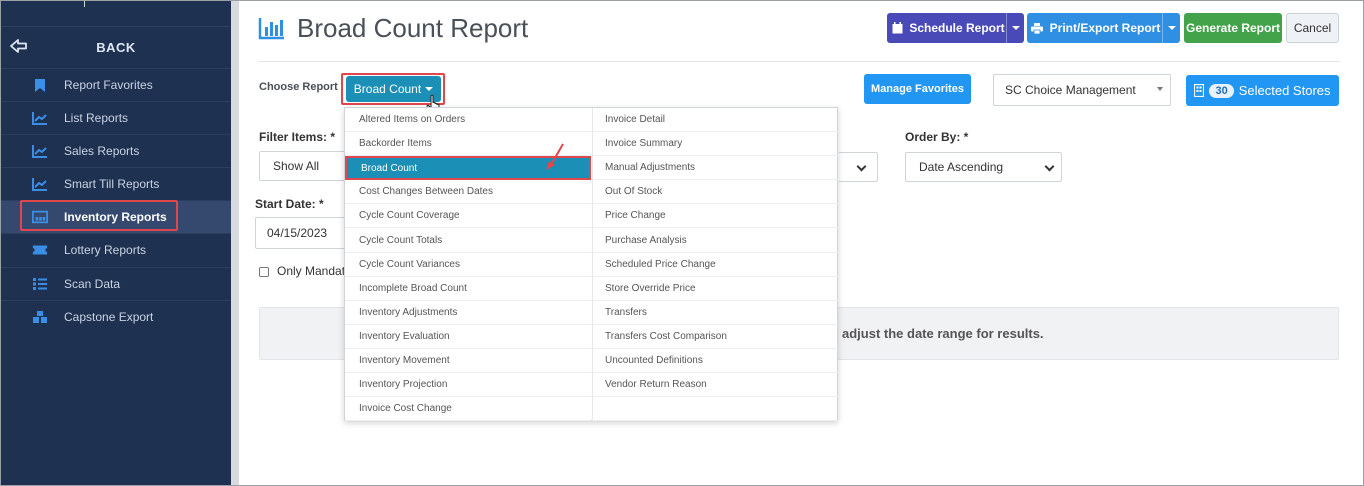  Describe the element at coordinates (961, 167) in the screenshot. I see `order-by-value: Date Ascending` at that location.